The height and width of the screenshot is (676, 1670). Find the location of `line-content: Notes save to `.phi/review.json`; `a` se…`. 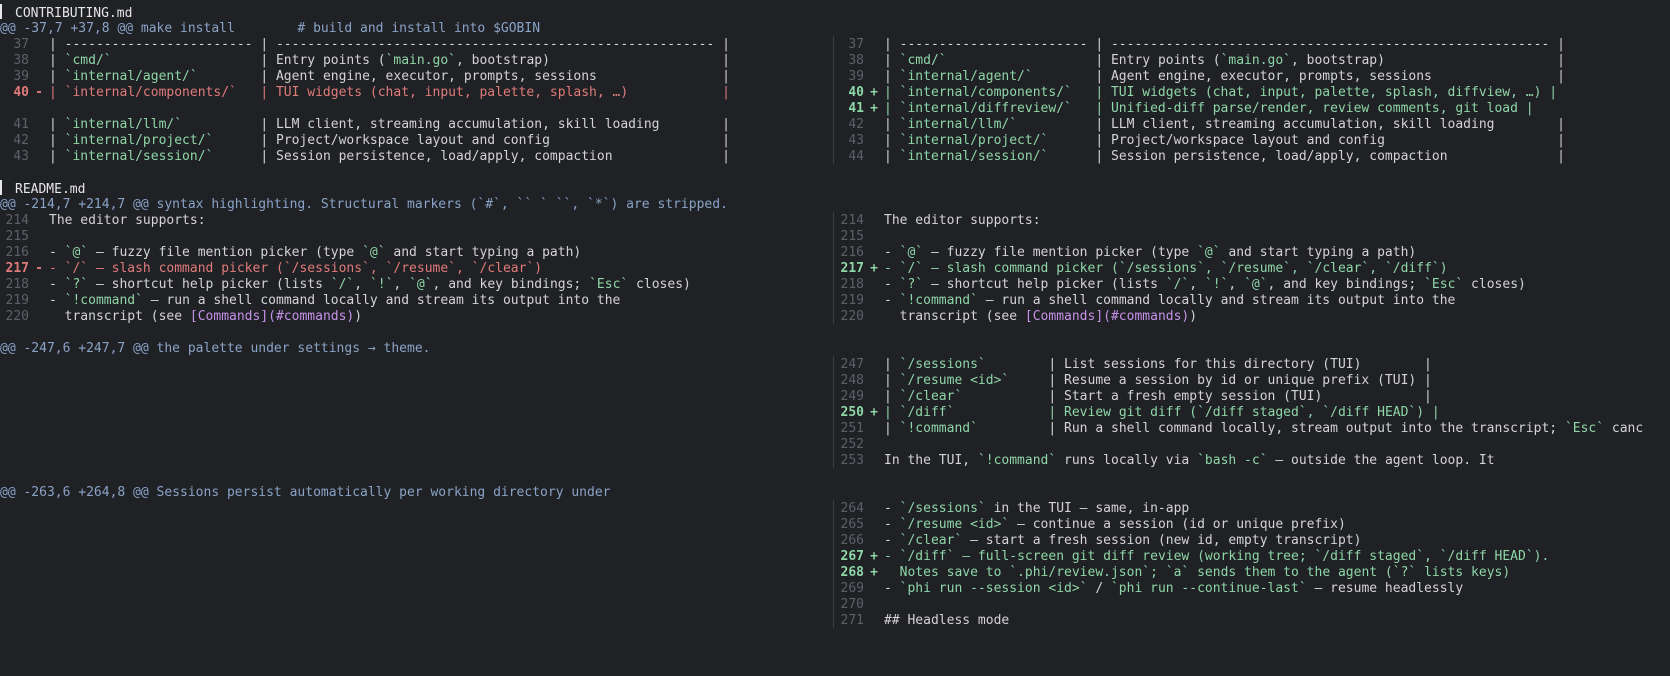

line-content: Notes save to `.phi/review.json`; `a` se… is located at coordinates (1197, 572).